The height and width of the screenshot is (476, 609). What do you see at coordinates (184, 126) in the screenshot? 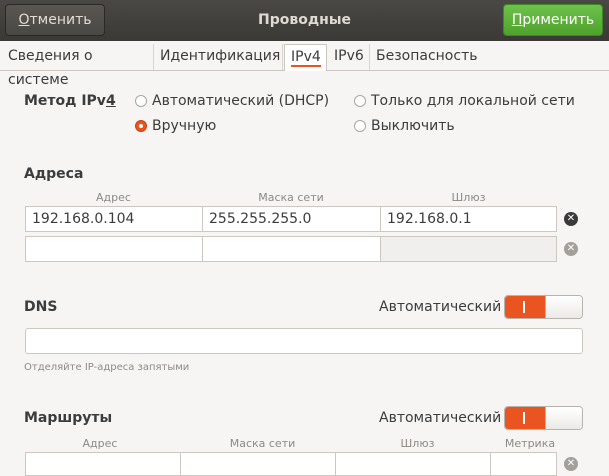
I see `radio-manual-label: Вручную` at bounding box center [184, 126].